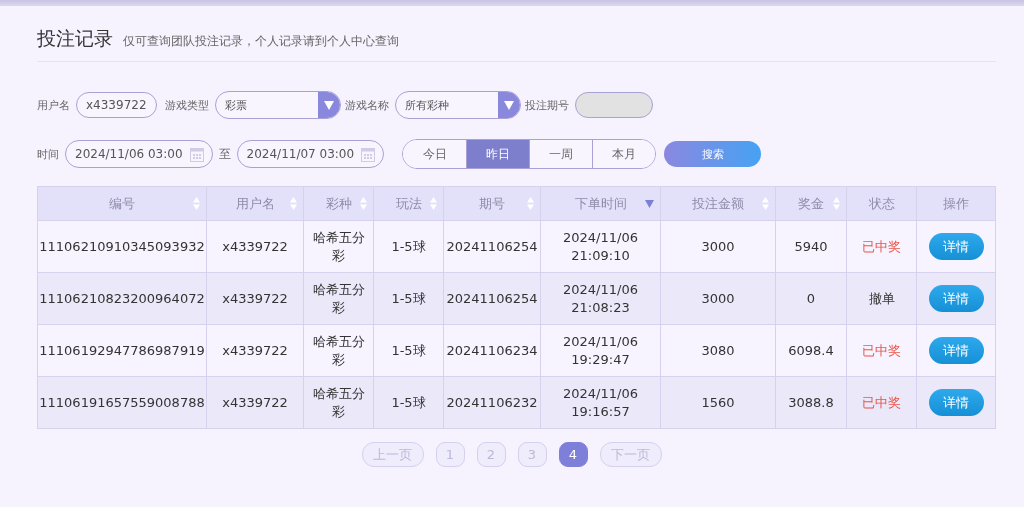  I want to click on column-header: 奖金, so click(811, 203).